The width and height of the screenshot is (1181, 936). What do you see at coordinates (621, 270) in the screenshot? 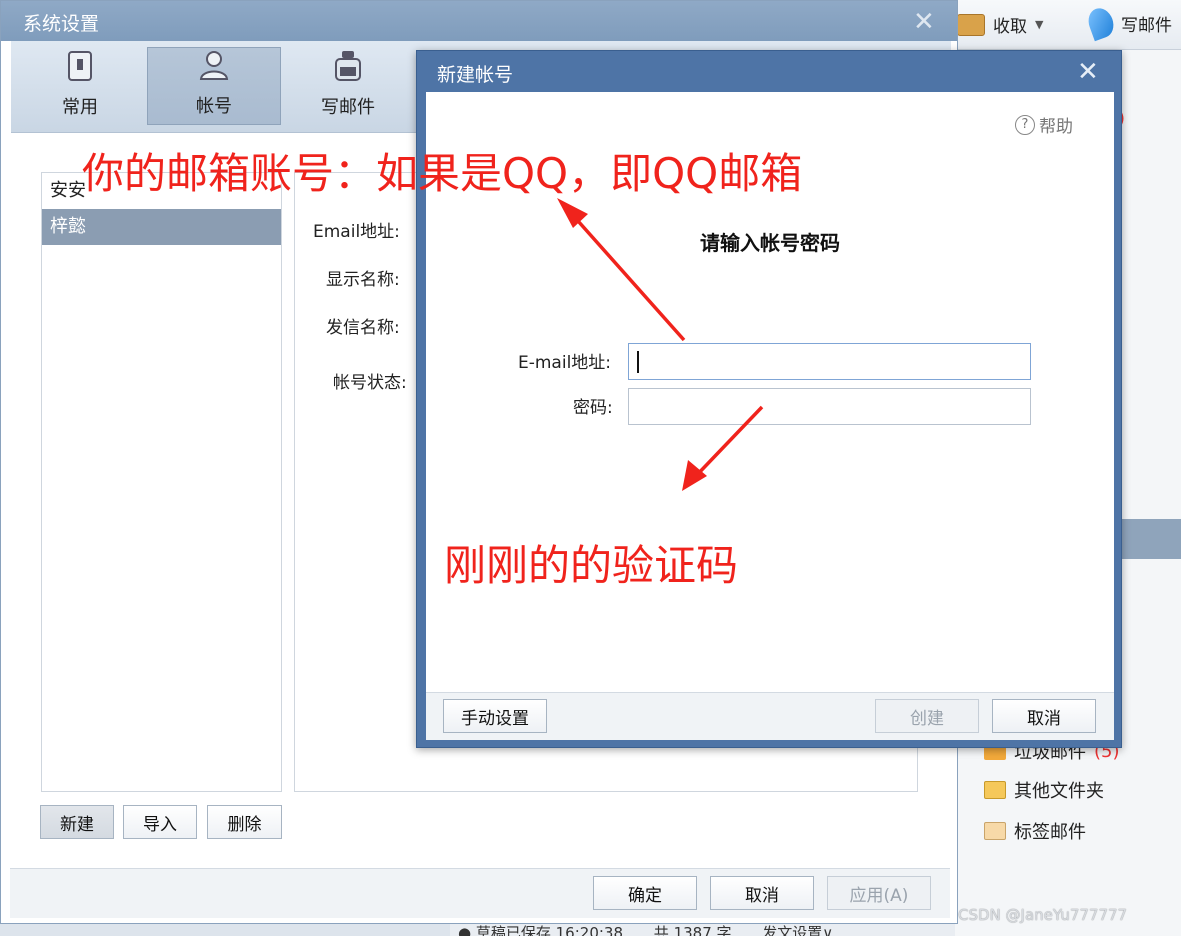
I see `arrow-to-email` at bounding box center [621, 270].